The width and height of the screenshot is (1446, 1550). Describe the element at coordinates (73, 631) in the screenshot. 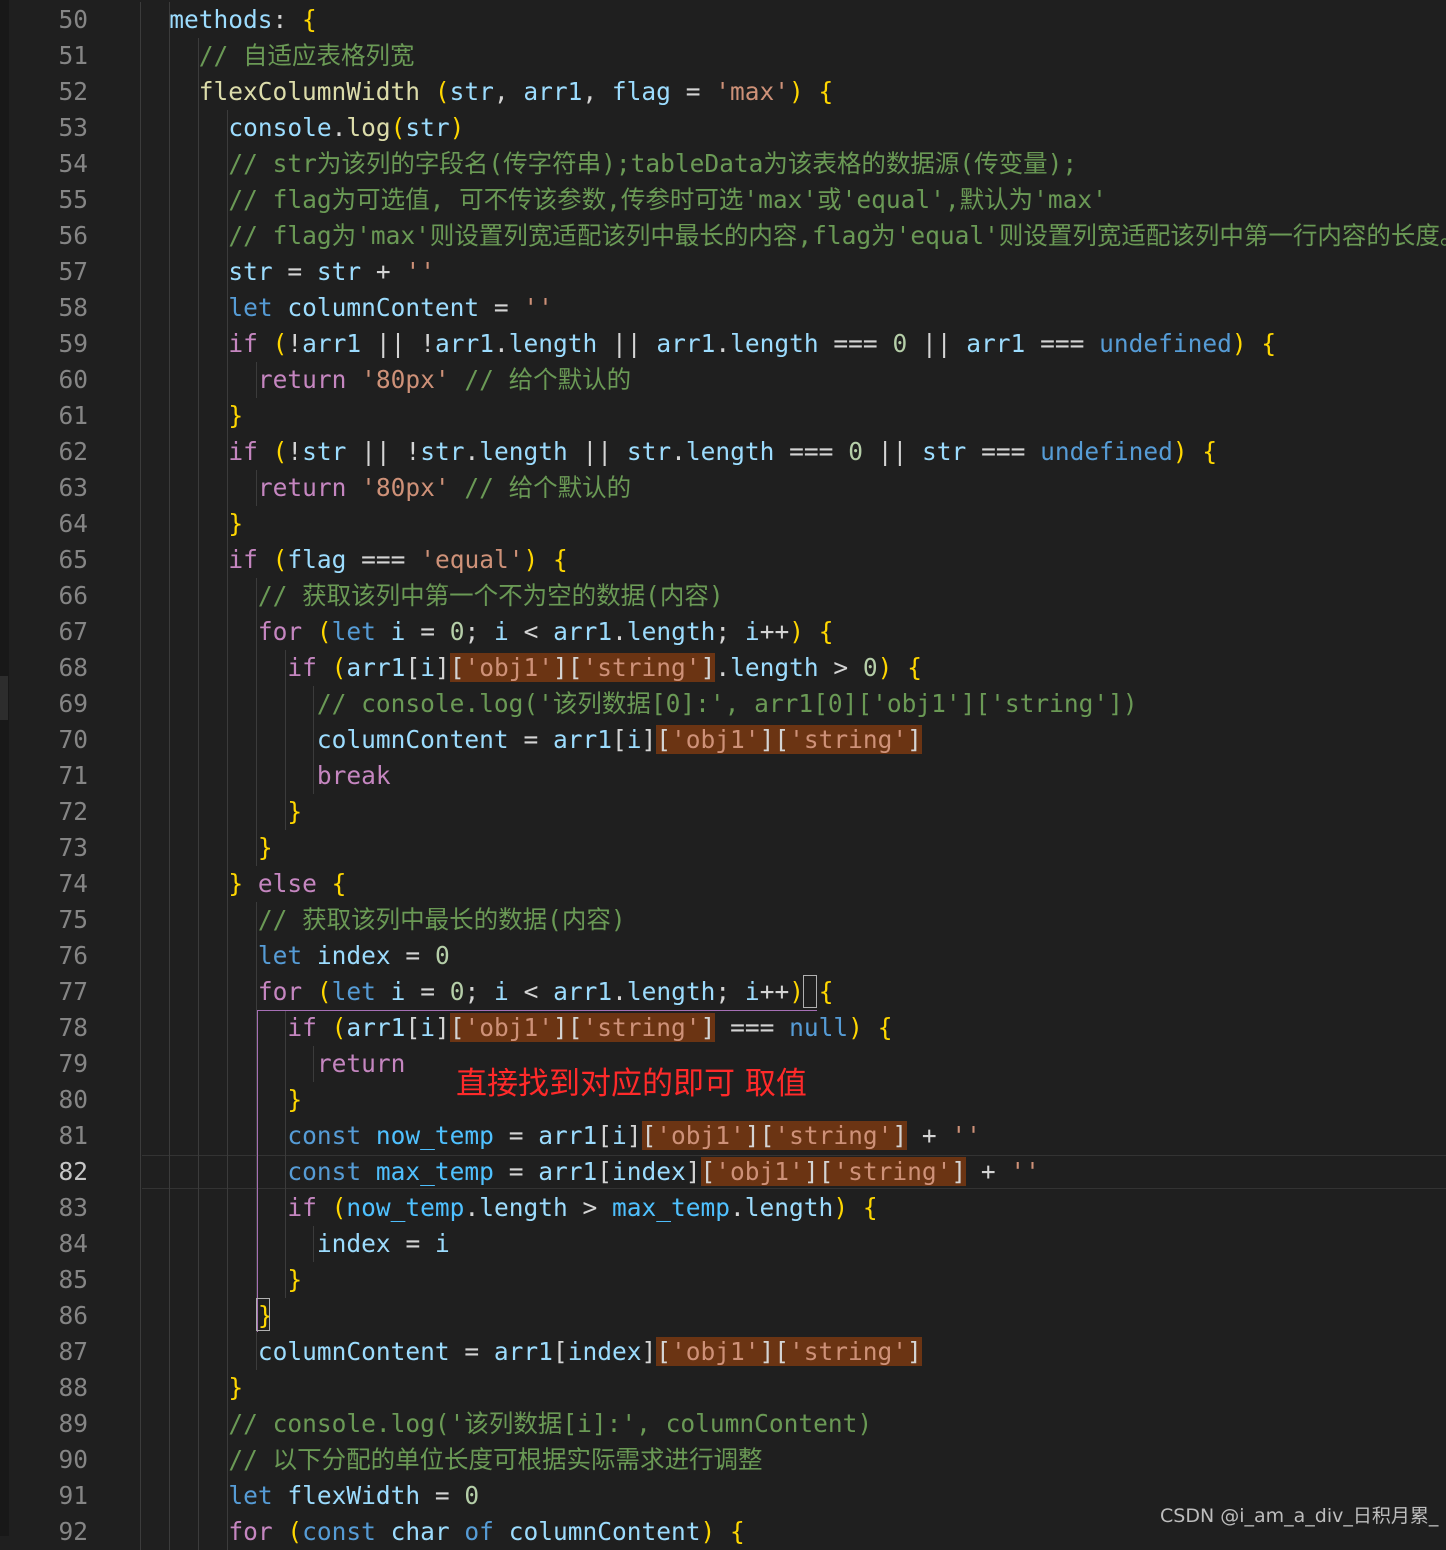

I see `line-number: 67` at that location.